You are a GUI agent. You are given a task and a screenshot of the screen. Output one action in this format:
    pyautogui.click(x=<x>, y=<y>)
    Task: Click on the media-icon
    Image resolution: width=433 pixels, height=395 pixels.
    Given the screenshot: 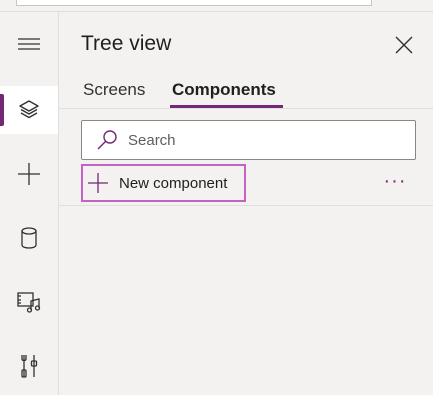 What is the action you would take?
    pyautogui.click(x=29, y=302)
    